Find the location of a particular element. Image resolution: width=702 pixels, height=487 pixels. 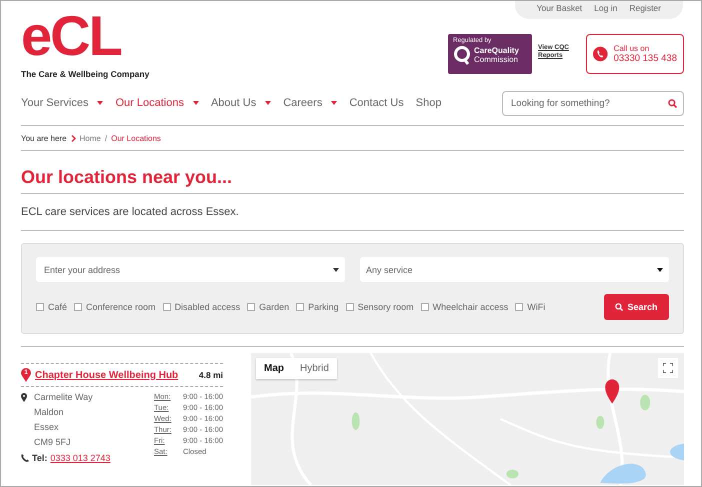

map-type-tab: Hybrid is located at coordinates (314, 368).